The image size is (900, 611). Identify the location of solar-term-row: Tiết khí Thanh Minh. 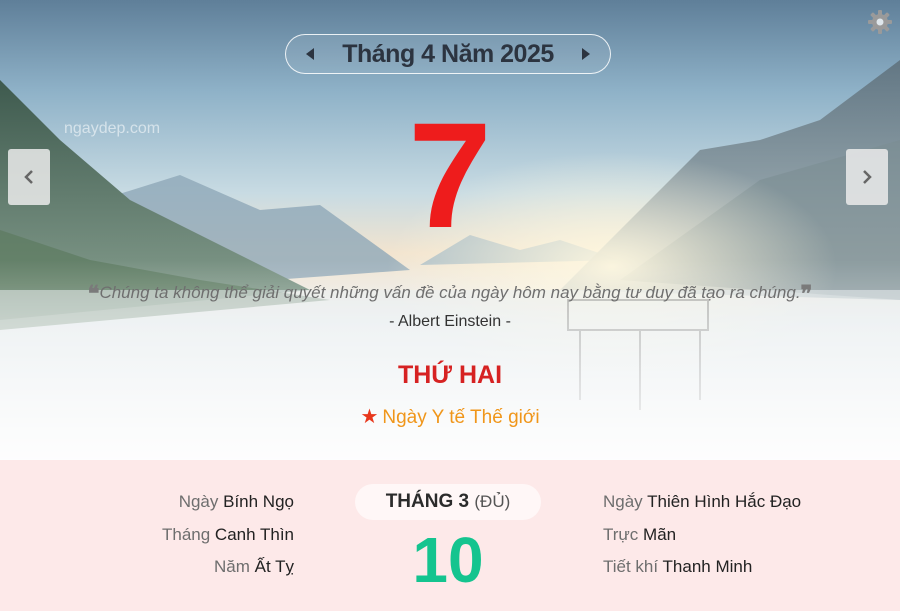
(702, 567).